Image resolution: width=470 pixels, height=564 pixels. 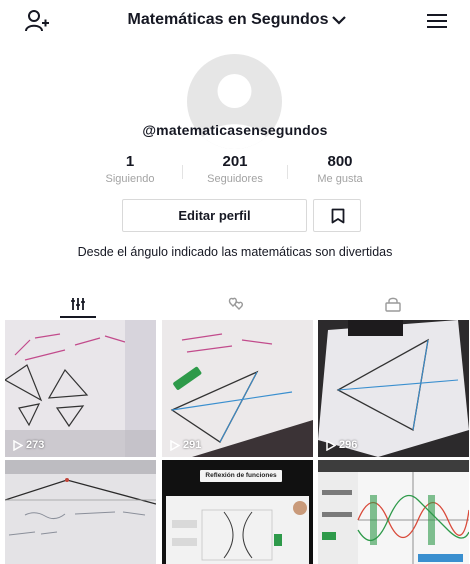 I want to click on username: @matematicasensegundos, so click(x=235, y=130).